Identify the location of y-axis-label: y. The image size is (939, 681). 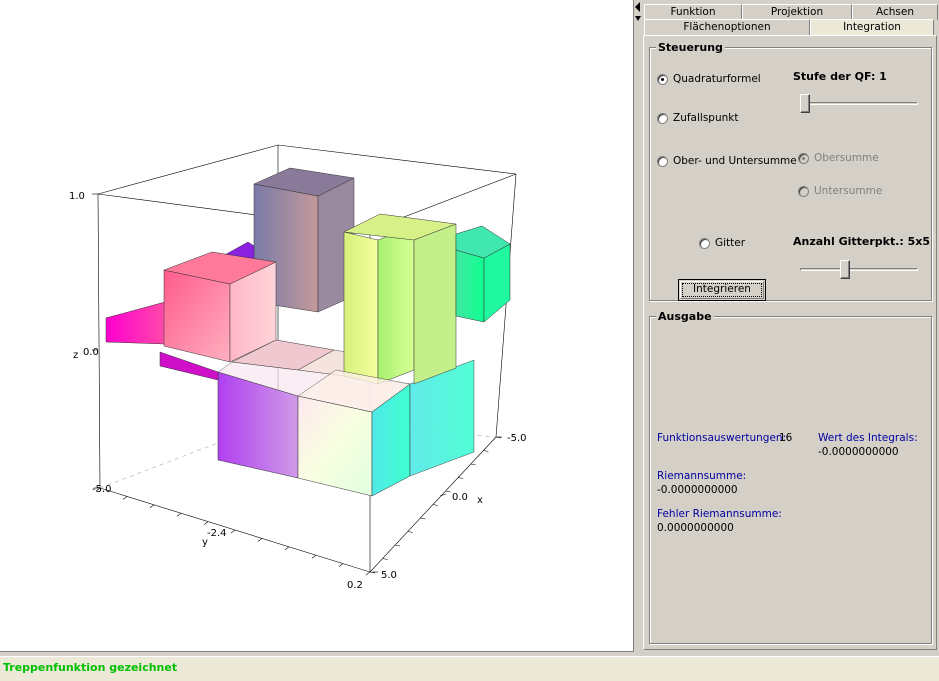
(205, 542).